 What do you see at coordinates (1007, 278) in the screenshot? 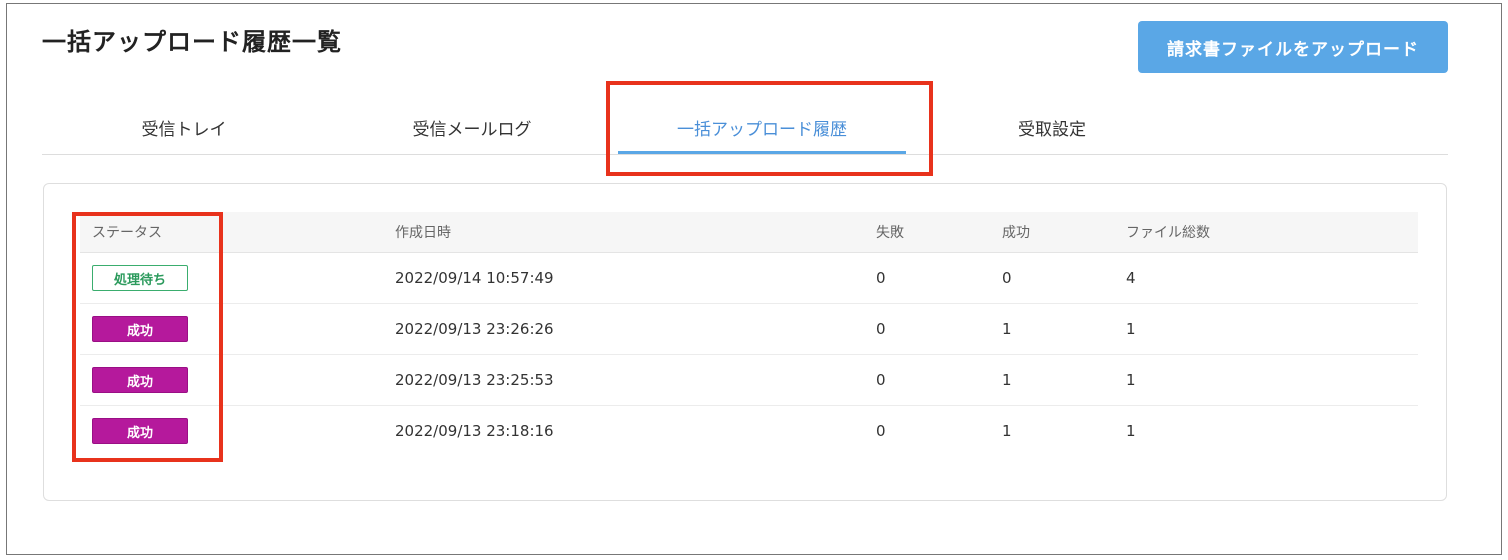
I see `succeeded-count: 0` at bounding box center [1007, 278].